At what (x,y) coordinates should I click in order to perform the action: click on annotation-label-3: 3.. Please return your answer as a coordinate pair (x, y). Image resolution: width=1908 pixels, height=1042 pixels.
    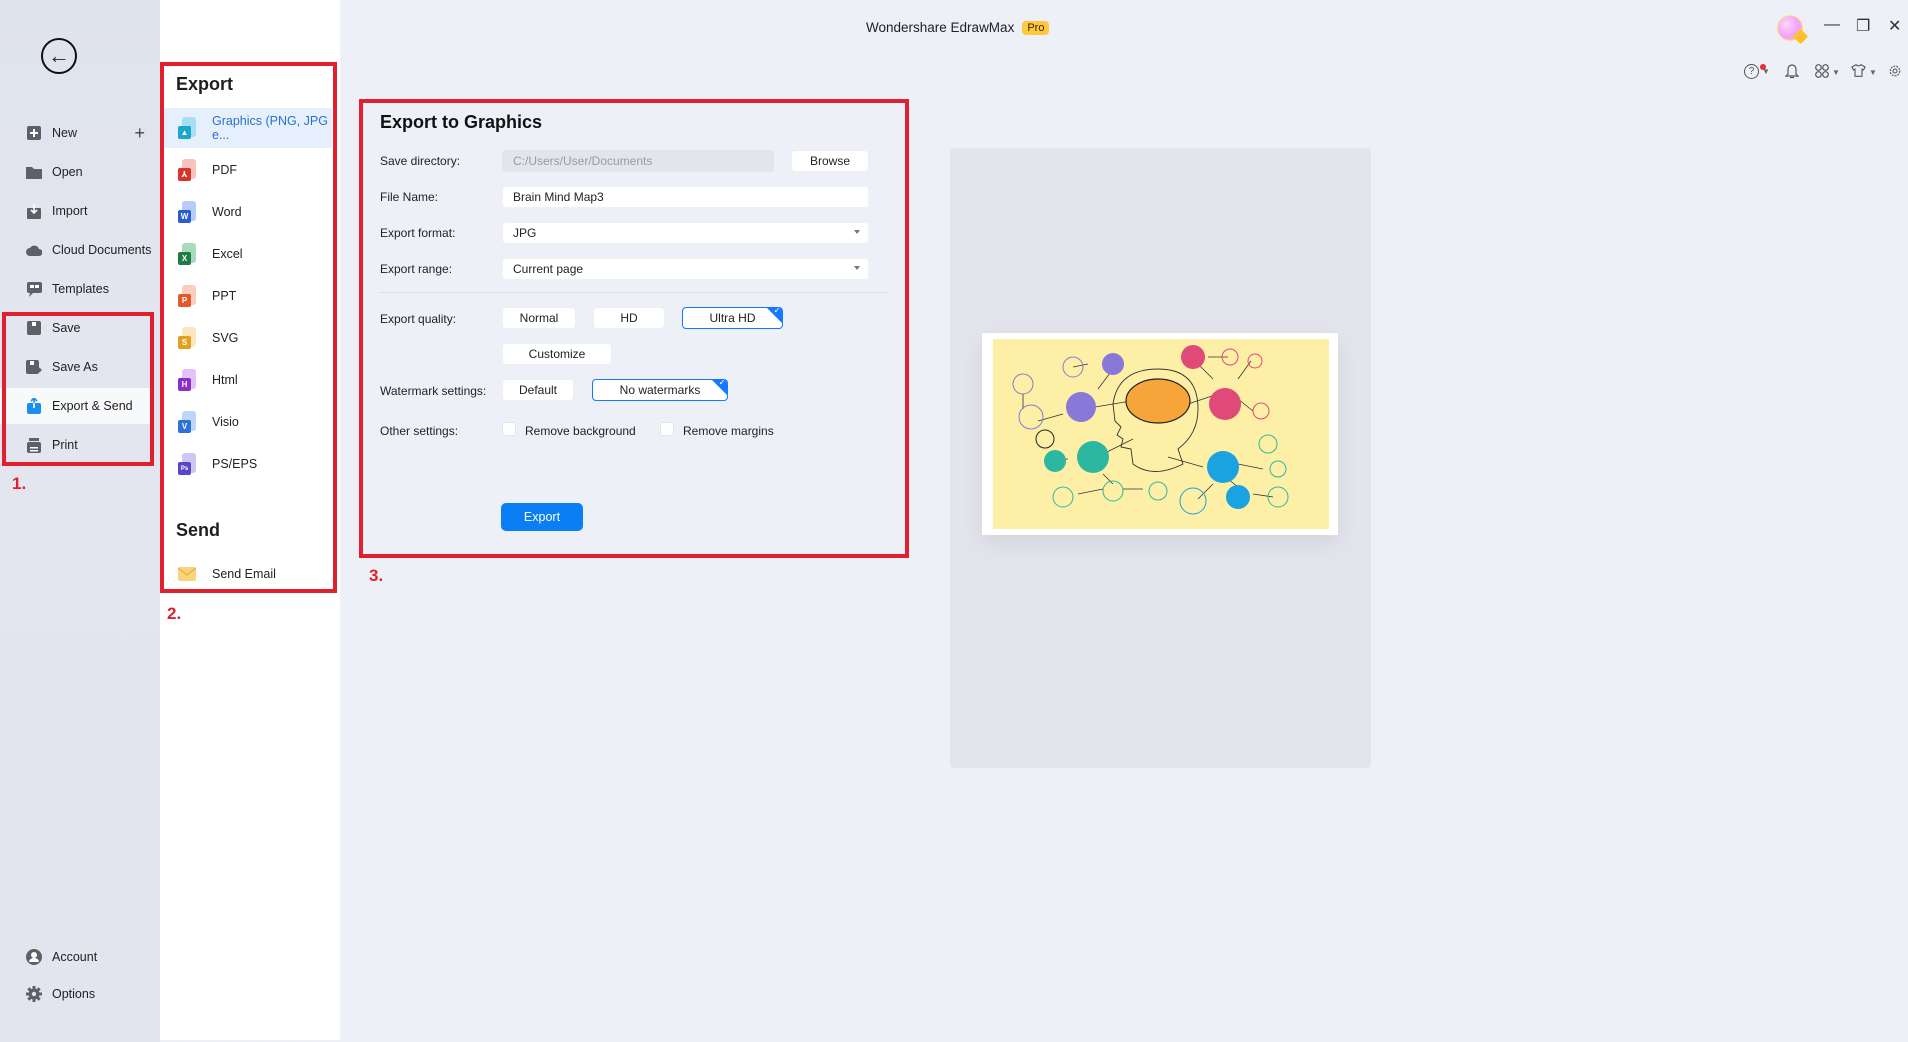
    Looking at the image, I should click on (376, 575).